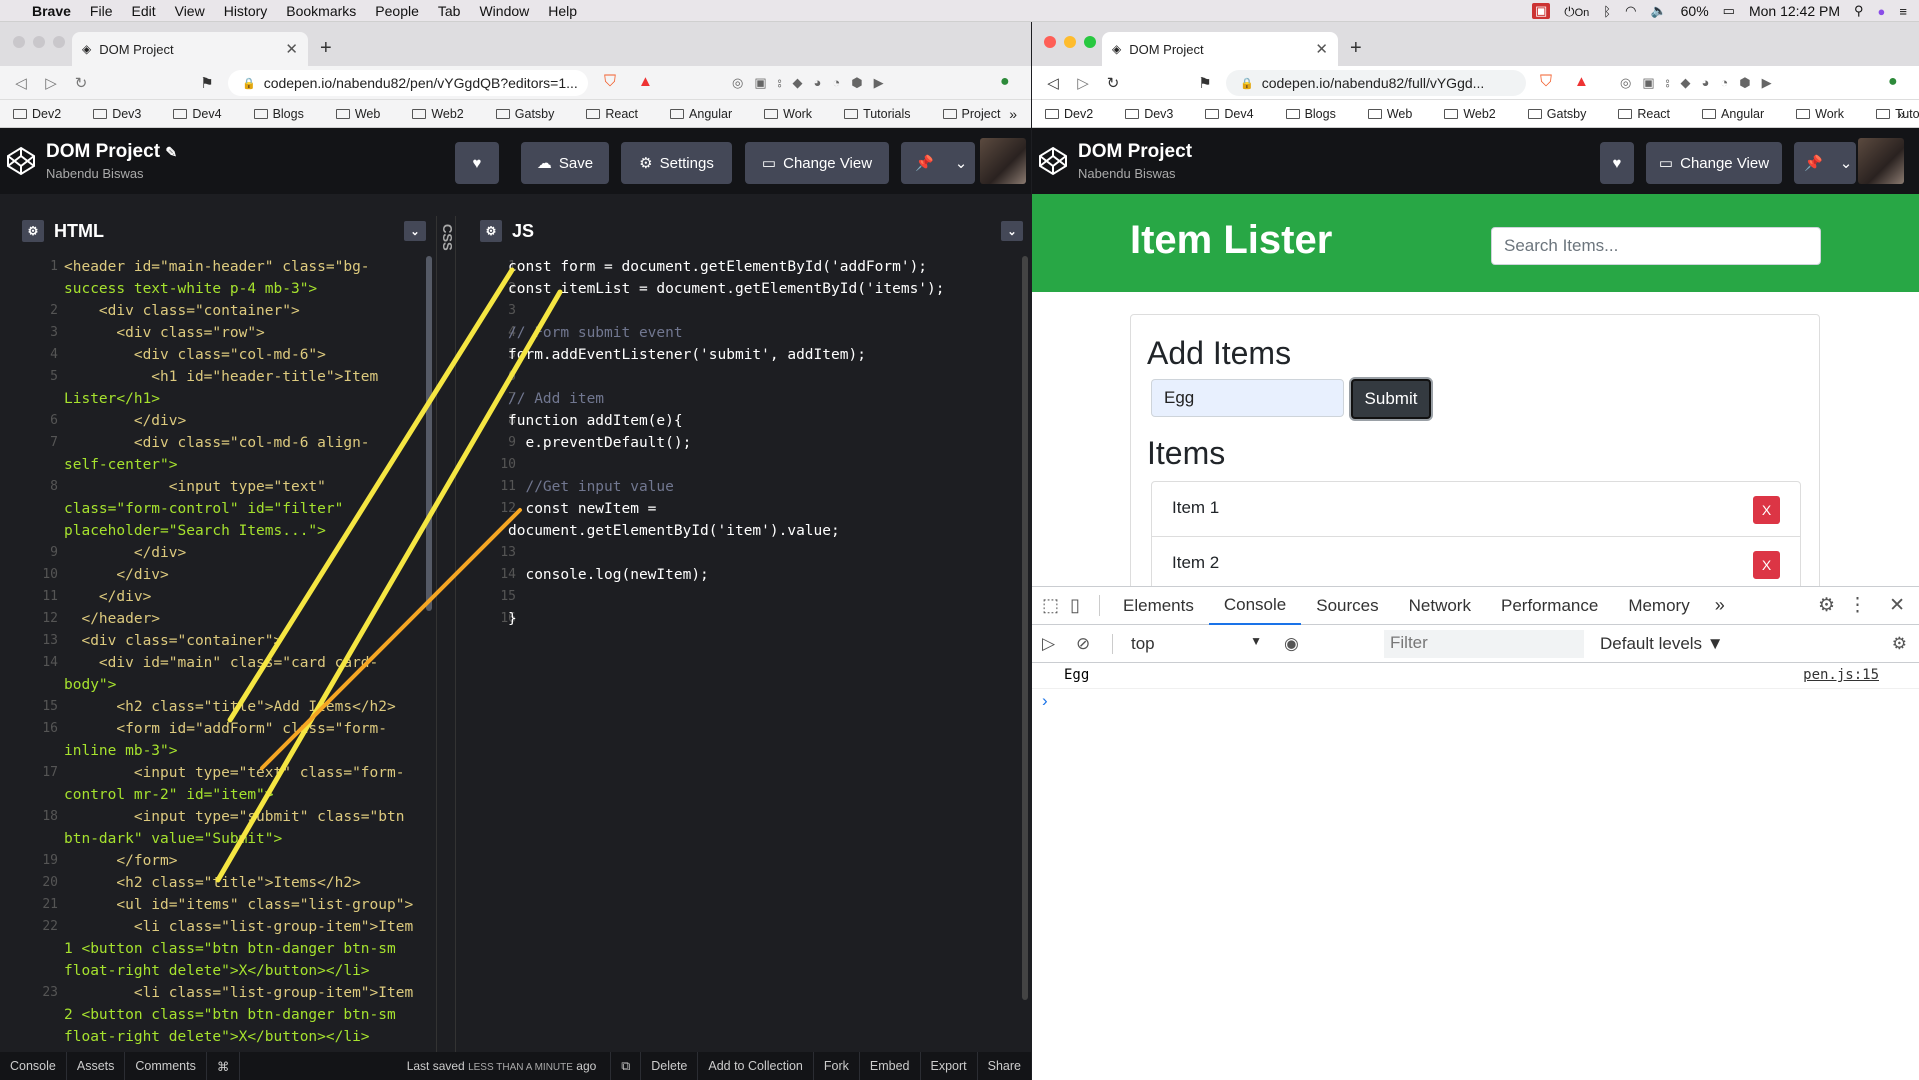 Image resolution: width=1919 pixels, height=1080 pixels. I want to click on tab-sources: Sources, so click(1347, 606).